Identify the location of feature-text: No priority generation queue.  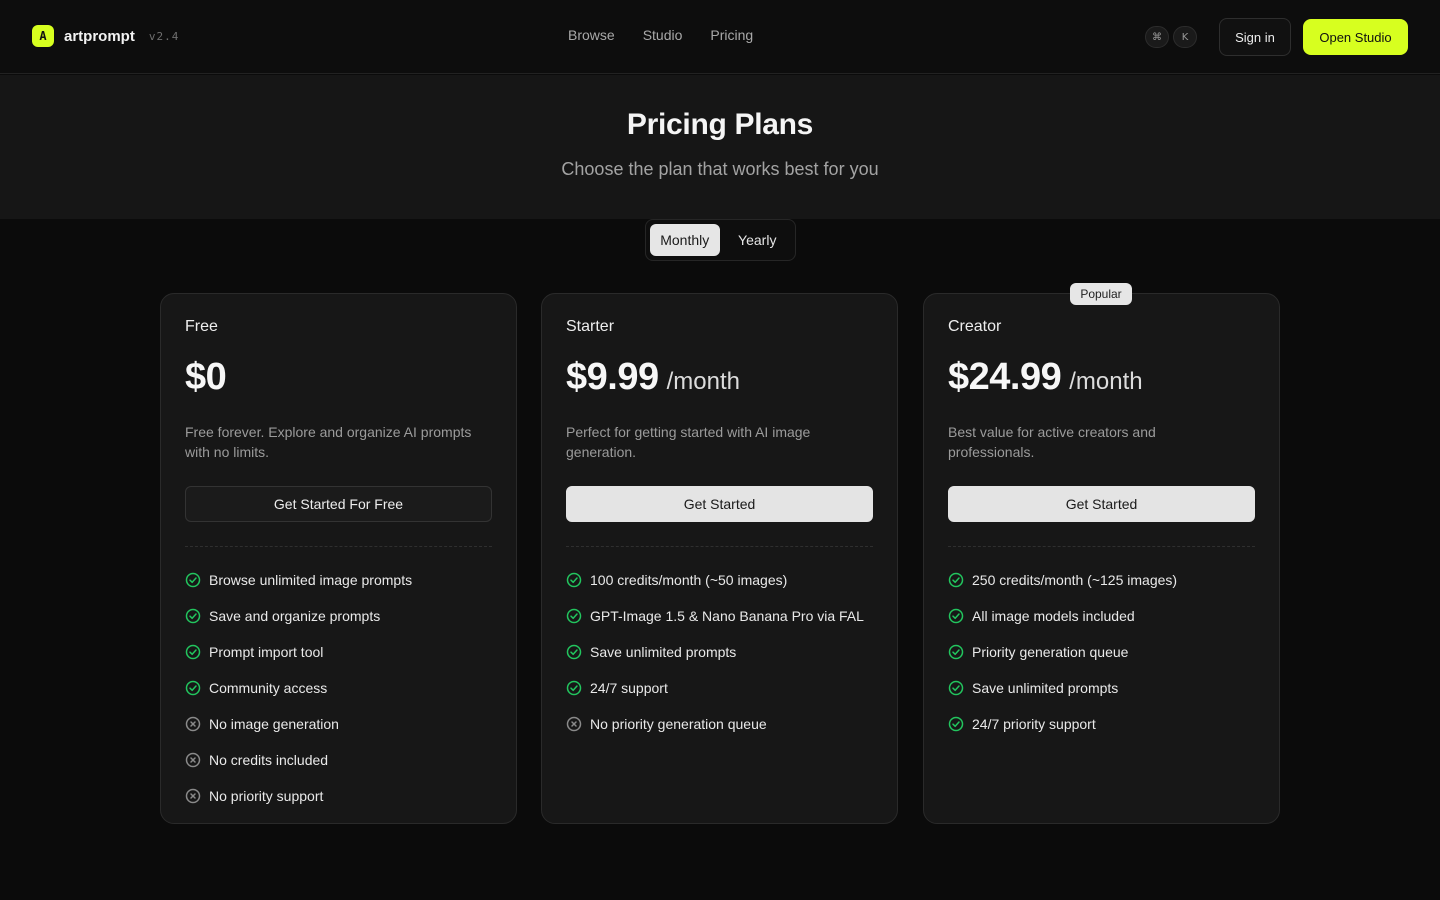
(678, 724).